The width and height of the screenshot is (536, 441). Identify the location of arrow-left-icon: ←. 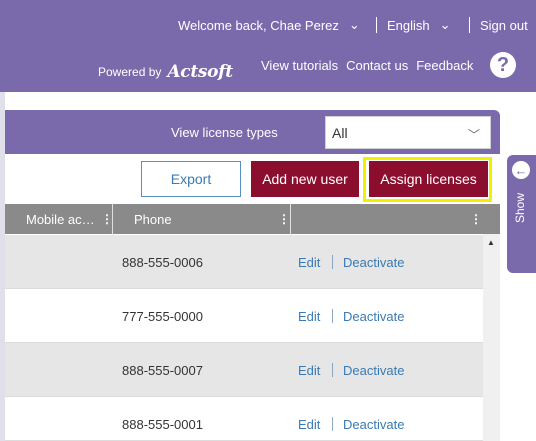
(521, 170).